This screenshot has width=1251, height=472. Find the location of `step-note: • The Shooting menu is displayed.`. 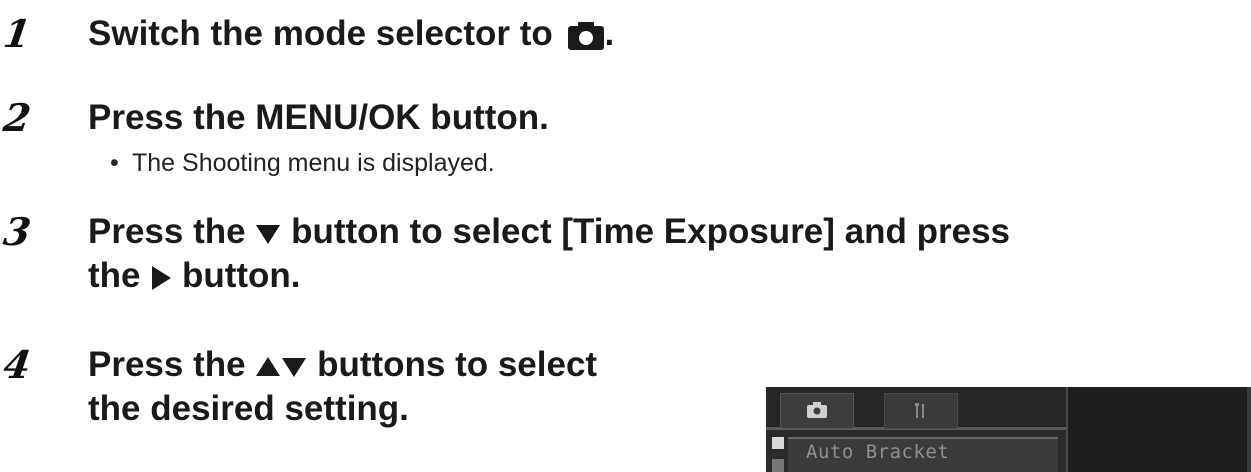

step-note: • The Shooting menu is displayed. is located at coordinates (302, 163).